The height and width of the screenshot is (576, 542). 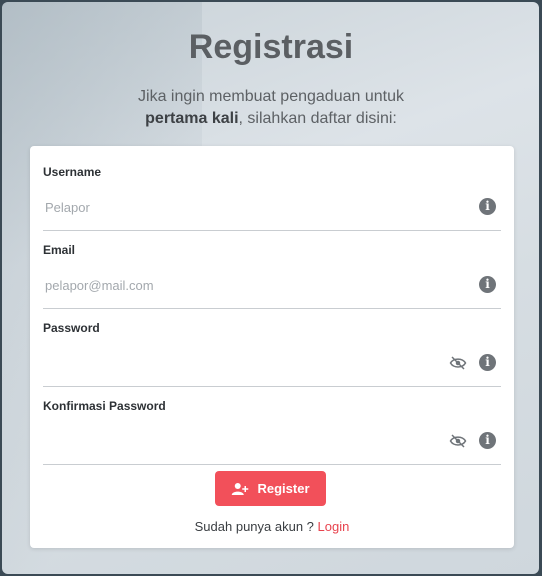 I want to click on page-title: Registrasi, so click(x=271, y=47).